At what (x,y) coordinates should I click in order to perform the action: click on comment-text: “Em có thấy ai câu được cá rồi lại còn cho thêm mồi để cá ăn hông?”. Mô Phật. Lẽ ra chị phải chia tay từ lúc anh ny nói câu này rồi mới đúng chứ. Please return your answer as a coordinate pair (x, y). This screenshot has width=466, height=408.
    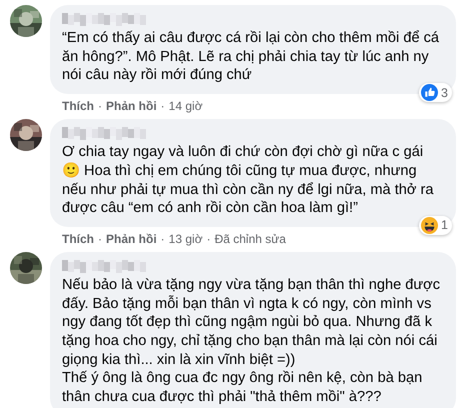
    Looking at the image, I should click on (251, 57).